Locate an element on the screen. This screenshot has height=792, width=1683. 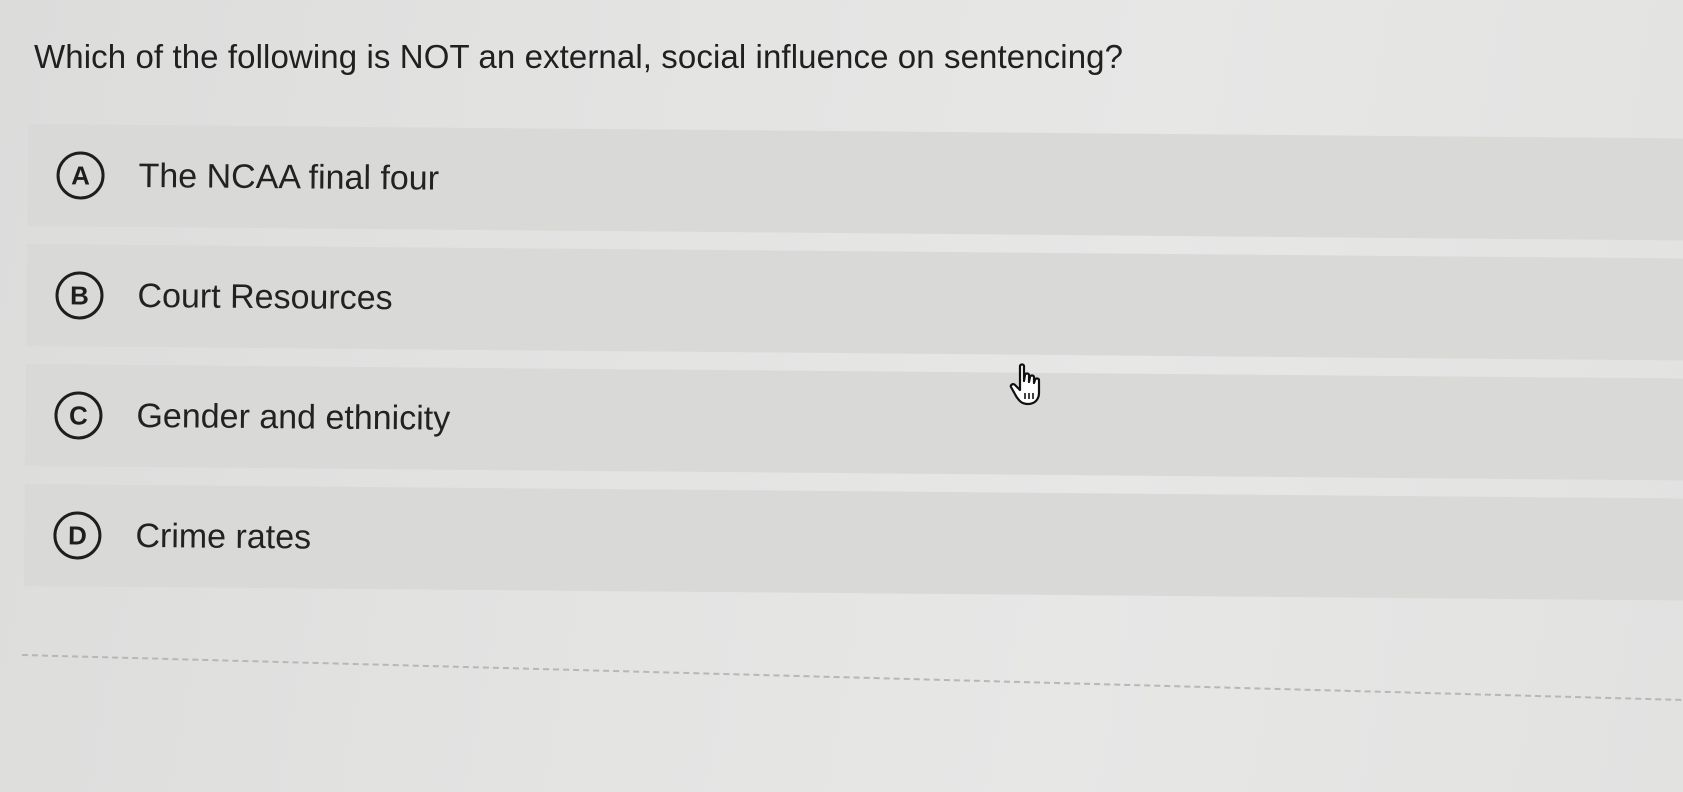
option-d: D Crime rates is located at coordinates (853, 542).